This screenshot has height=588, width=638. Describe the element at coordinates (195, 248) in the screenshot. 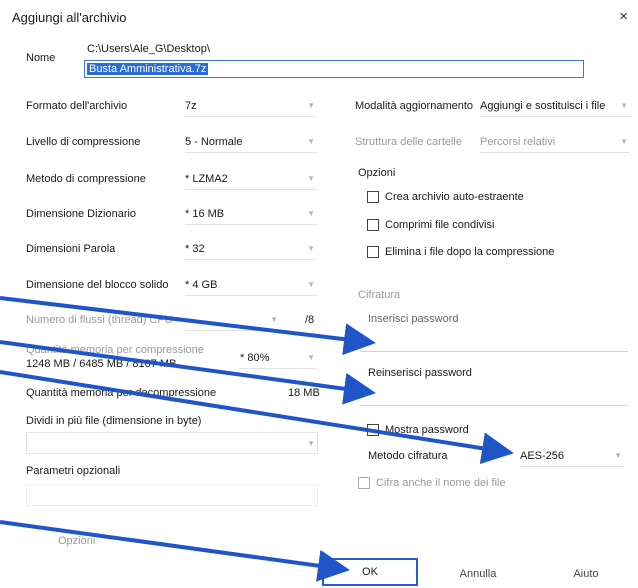

I see `word-value: * 32` at that location.